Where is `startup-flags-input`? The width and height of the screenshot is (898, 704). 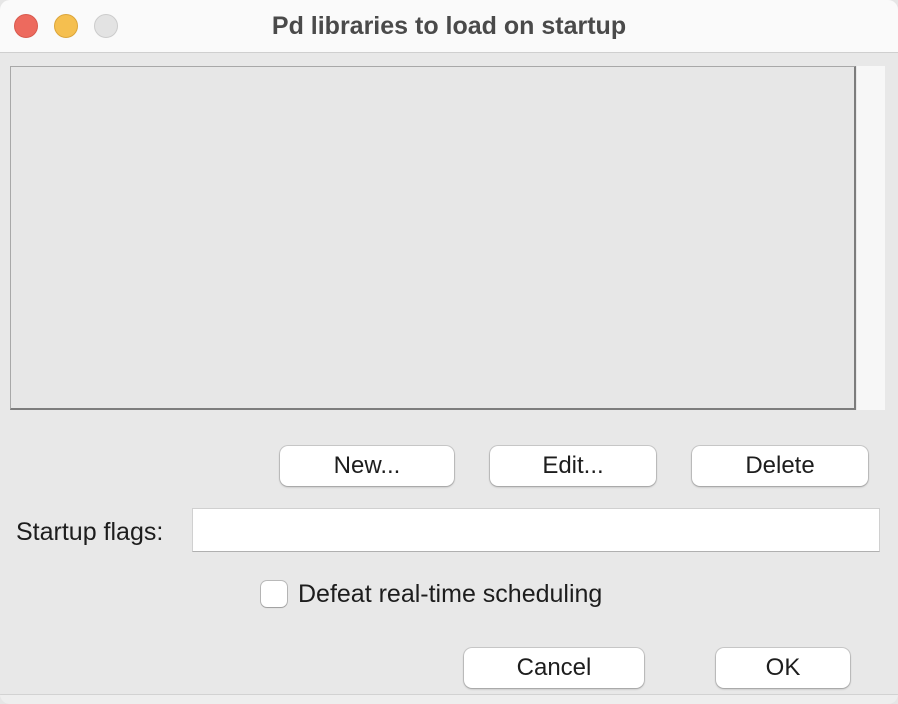
startup-flags-input is located at coordinates (536, 530).